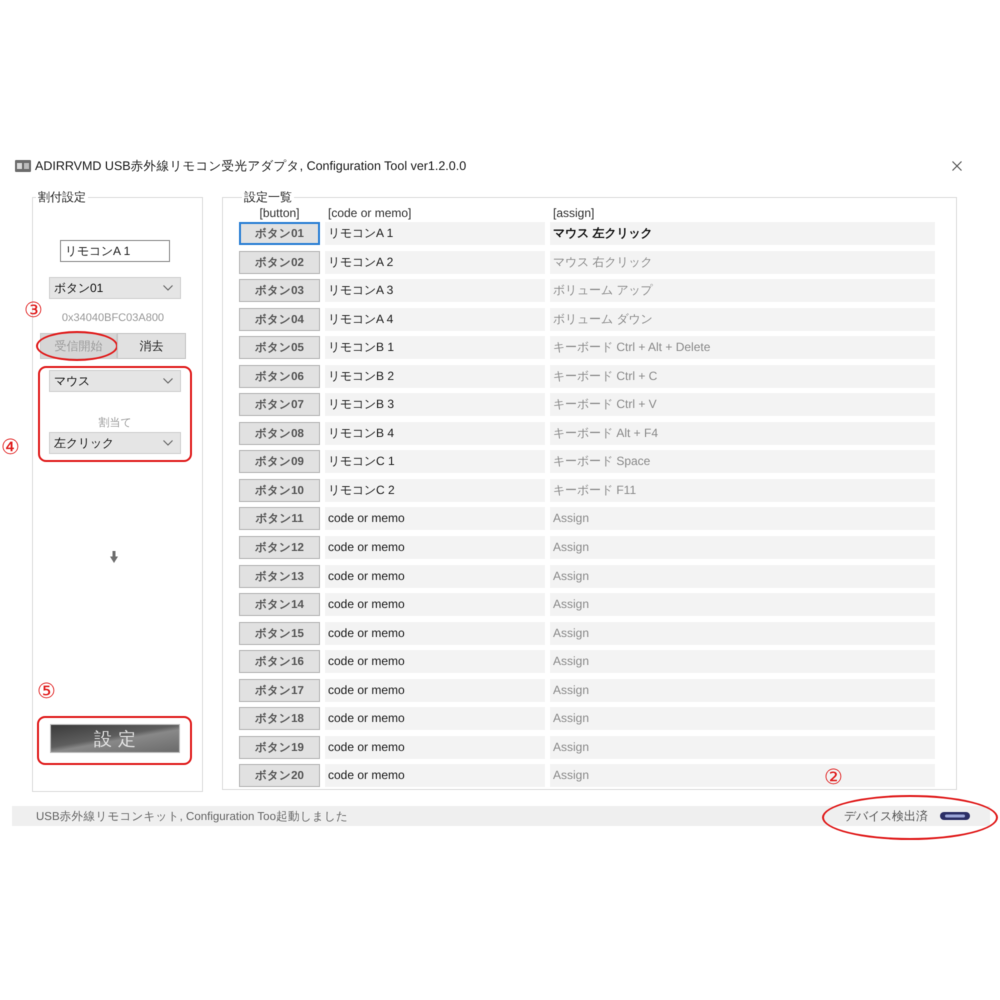 The image size is (1000, 1000). Describe the element at coordinates (62, 197) in the screenshot. I see `group-title: 割付設定` at that location.